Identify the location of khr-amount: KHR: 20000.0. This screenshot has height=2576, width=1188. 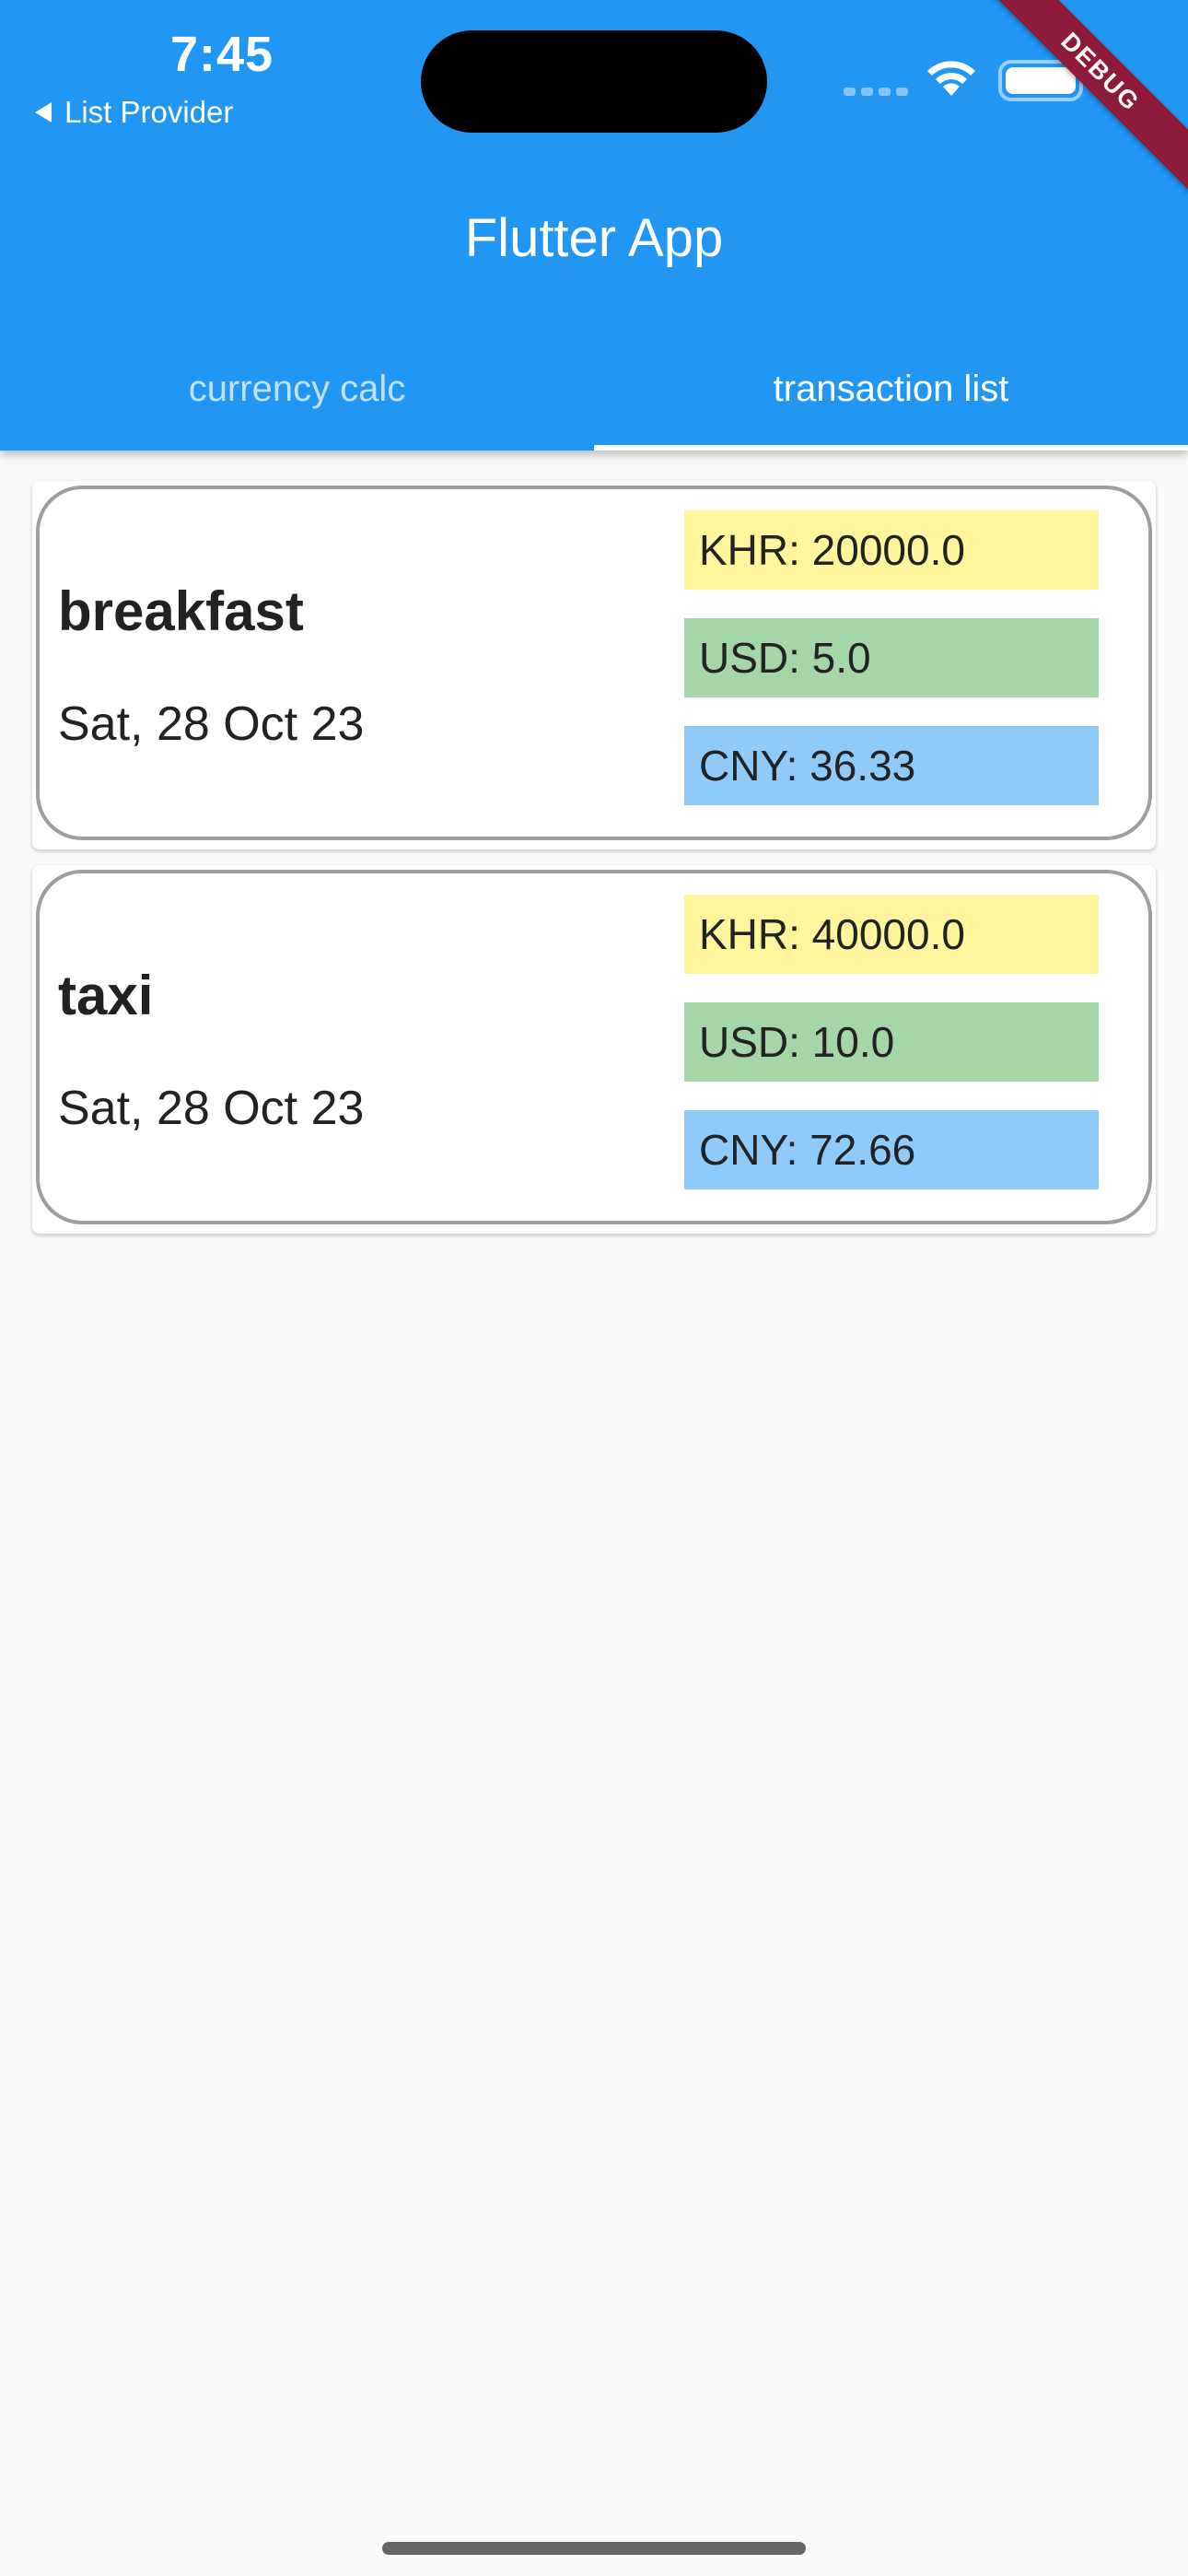
(891, 550).